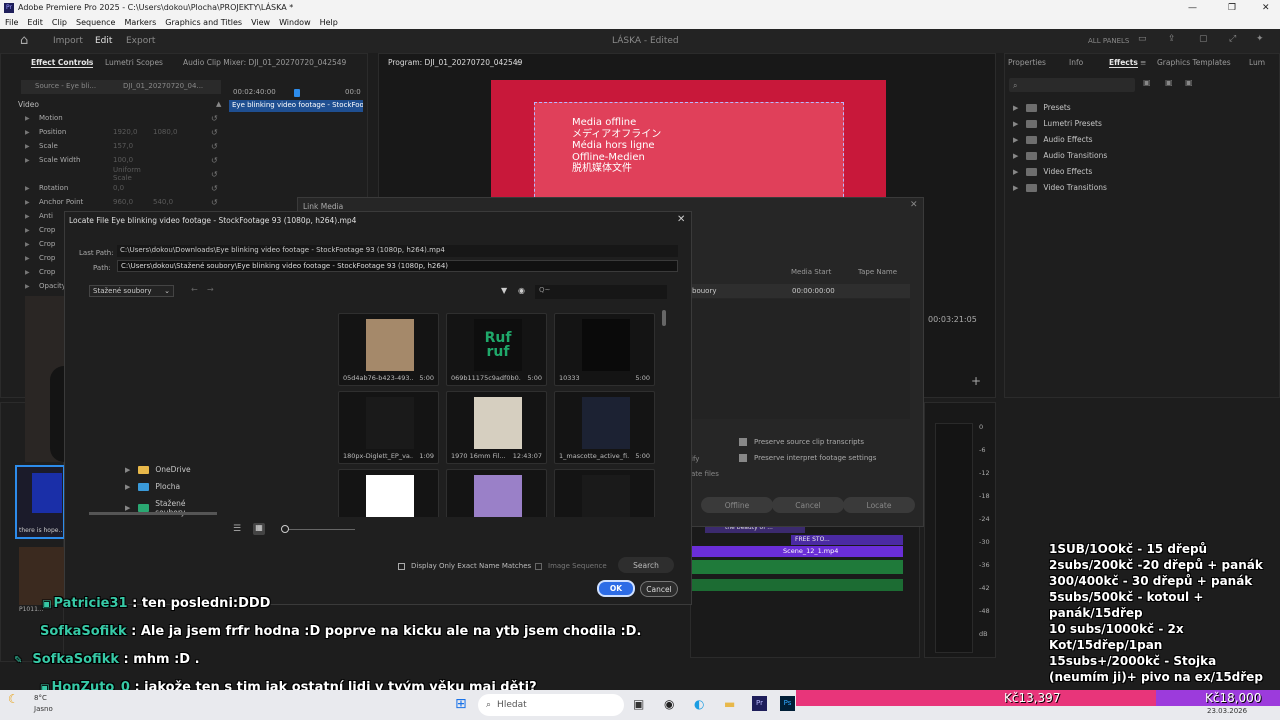 The height and width of the screenshot is (720, 1280). What do you see at coordinates (604, 427) in the screenshot?
I see `file-thumbnail: 1_mascotte_active_fi... 5:00` at bounding box center [604, 427].